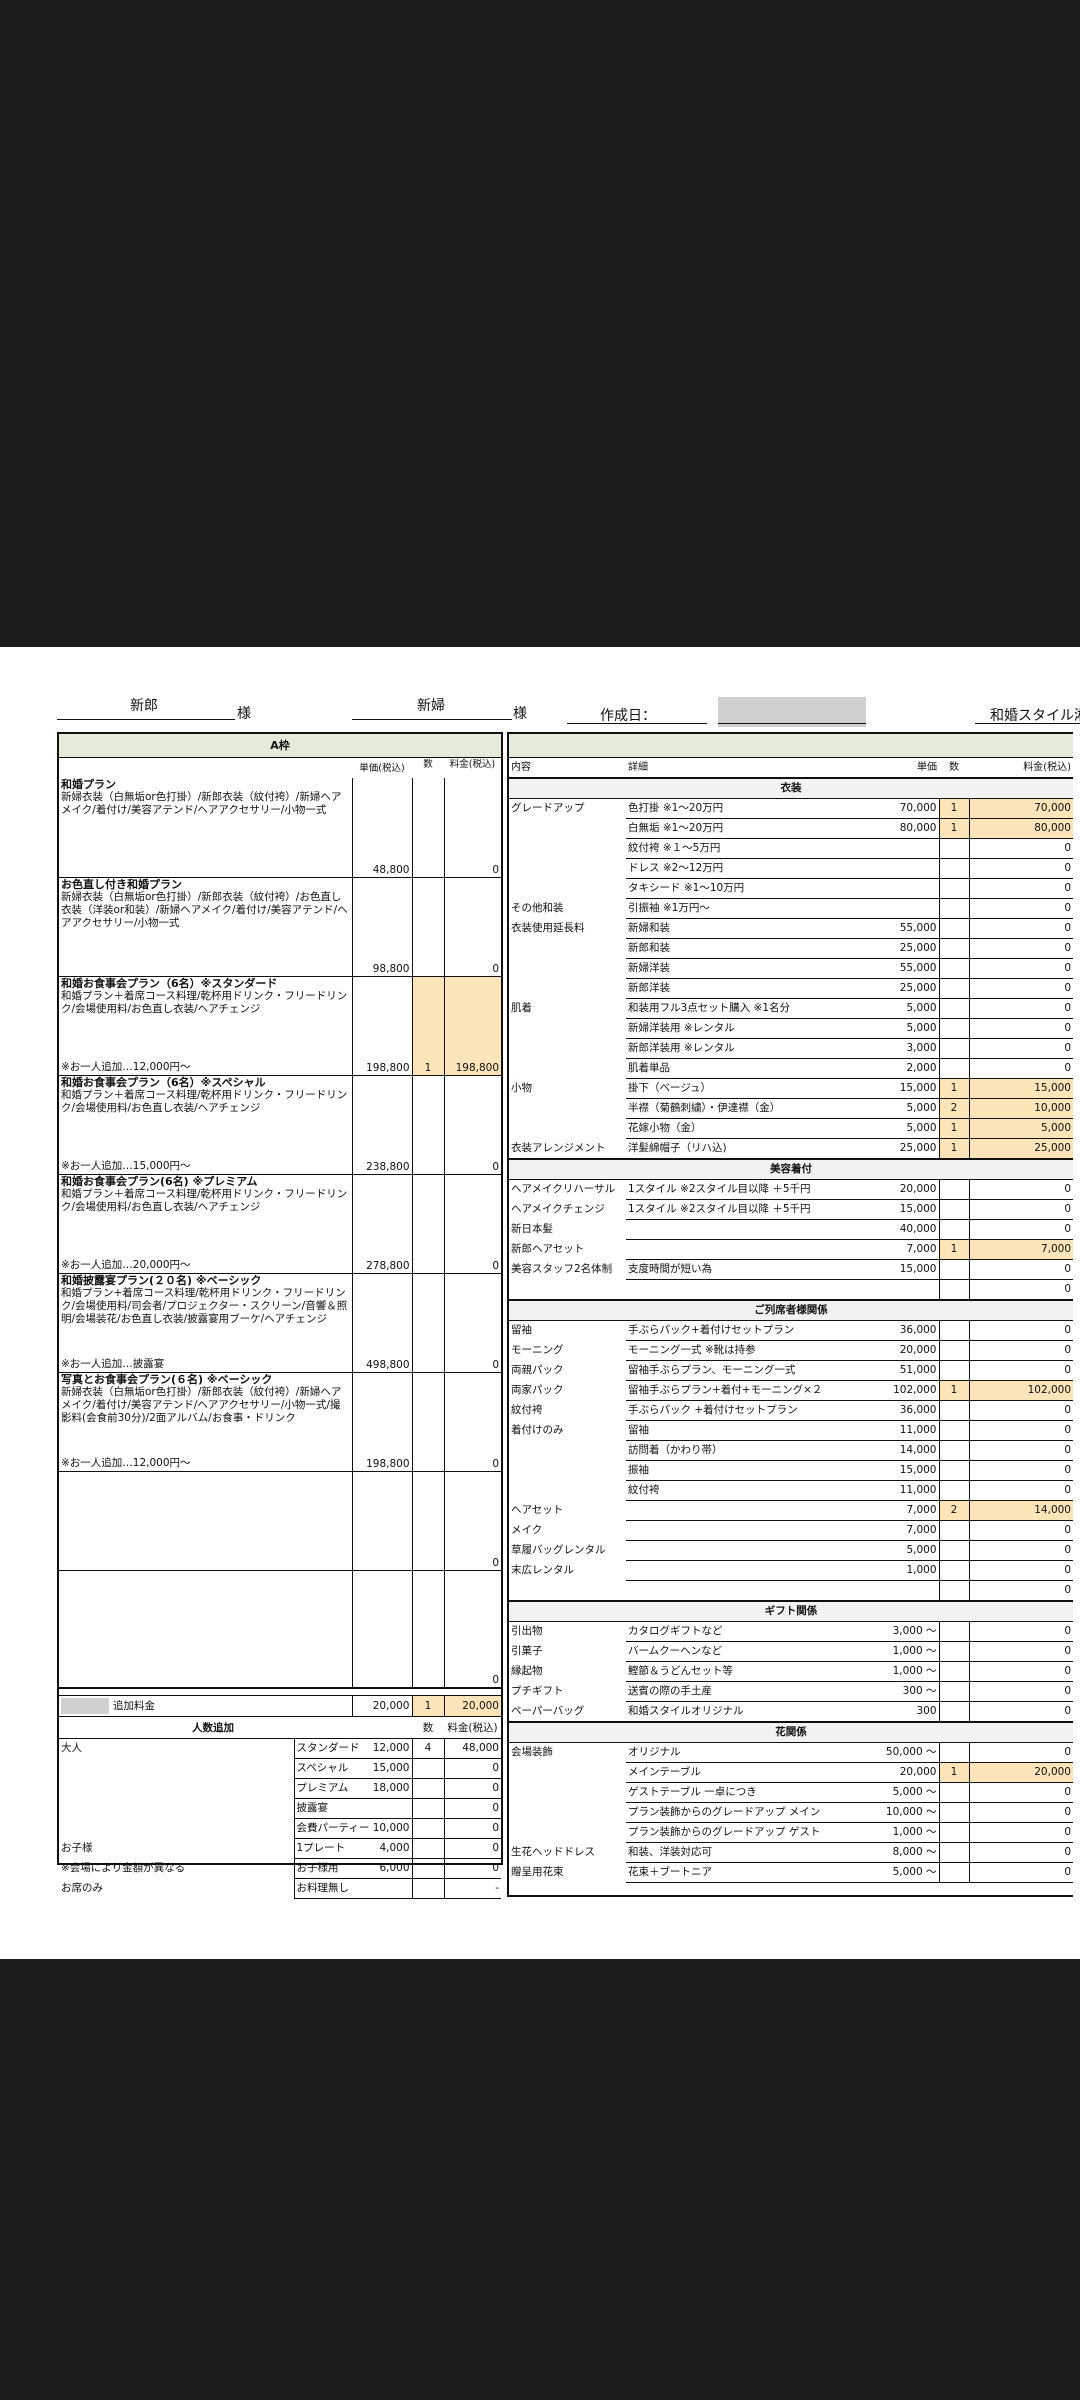 This screenshot has width=1080, height=2400. Describe the element at coordinates (791, 1732) in the screenshot. I see `section-title: 花関係` at that location.